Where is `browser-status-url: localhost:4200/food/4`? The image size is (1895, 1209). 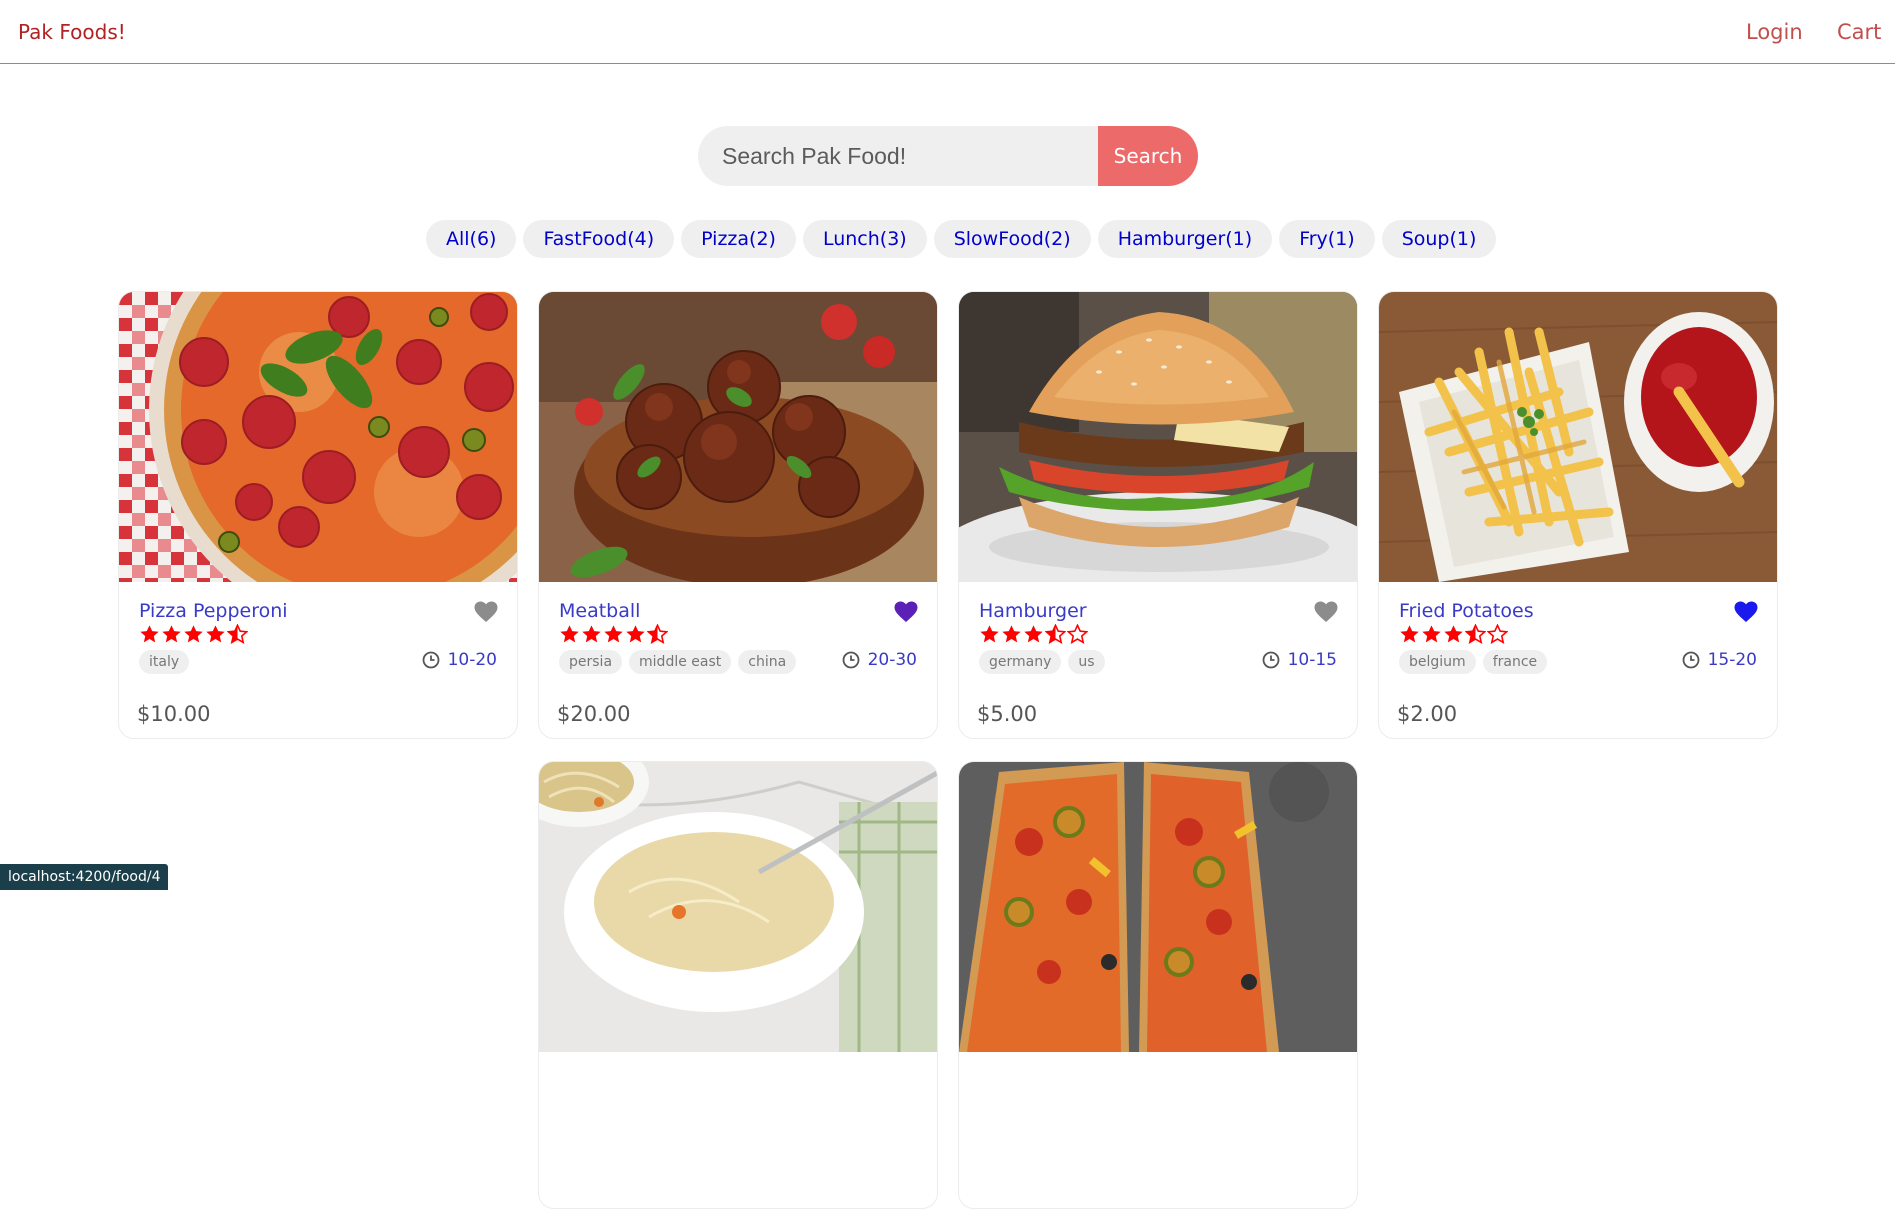 browser-status-url: localhost:4200/food/4 is located at coordinates (84, 877).